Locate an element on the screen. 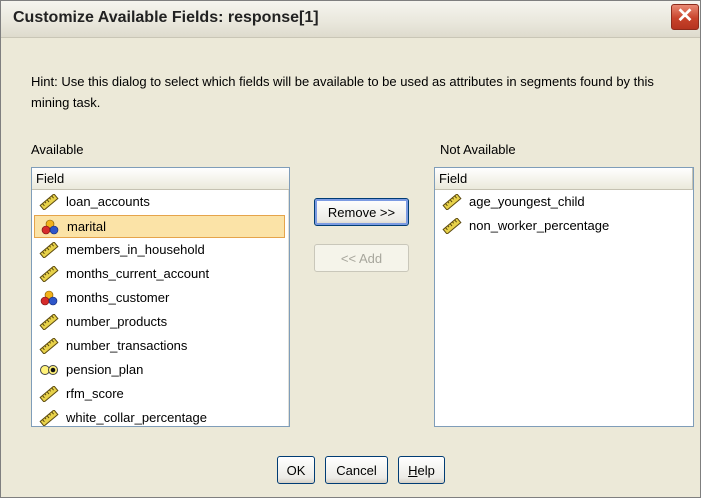  available-list-item: months_customer is located at coordinates (159, 298).